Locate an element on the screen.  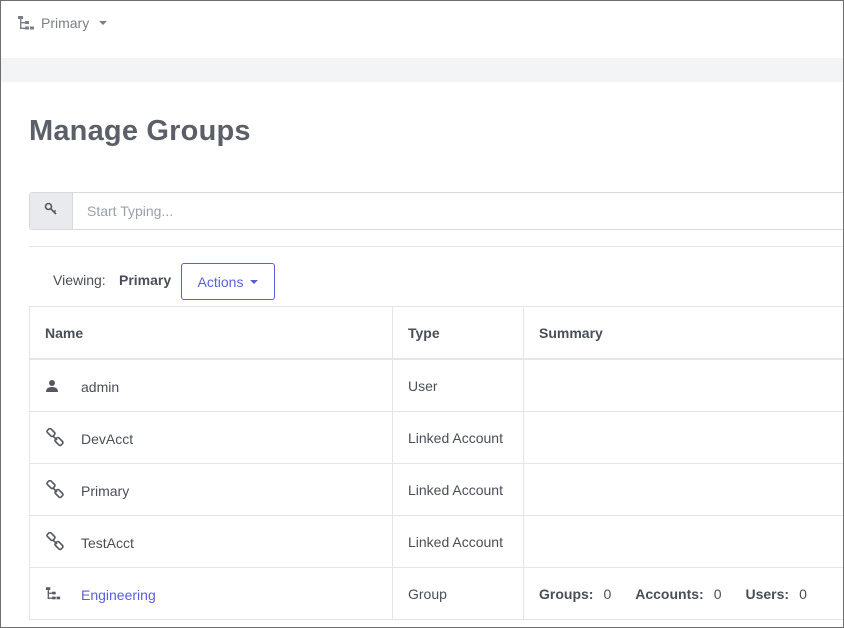
table-row: DevAcct Linked Account is located at coordinates (436, 438).